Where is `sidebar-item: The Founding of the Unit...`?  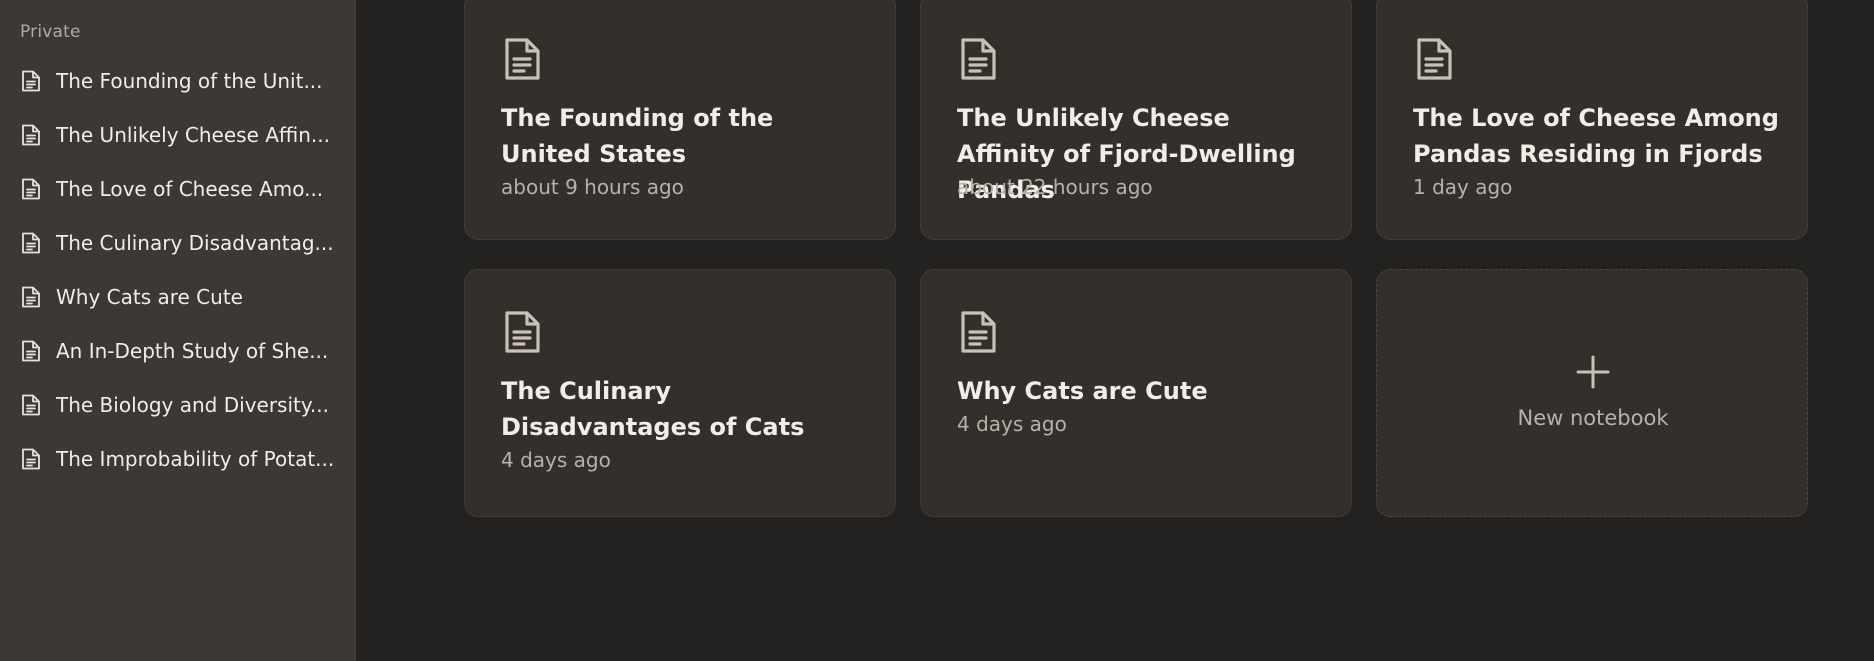 sidebar-item: The Founding of the Unit... is located at coordinates (178, 81).